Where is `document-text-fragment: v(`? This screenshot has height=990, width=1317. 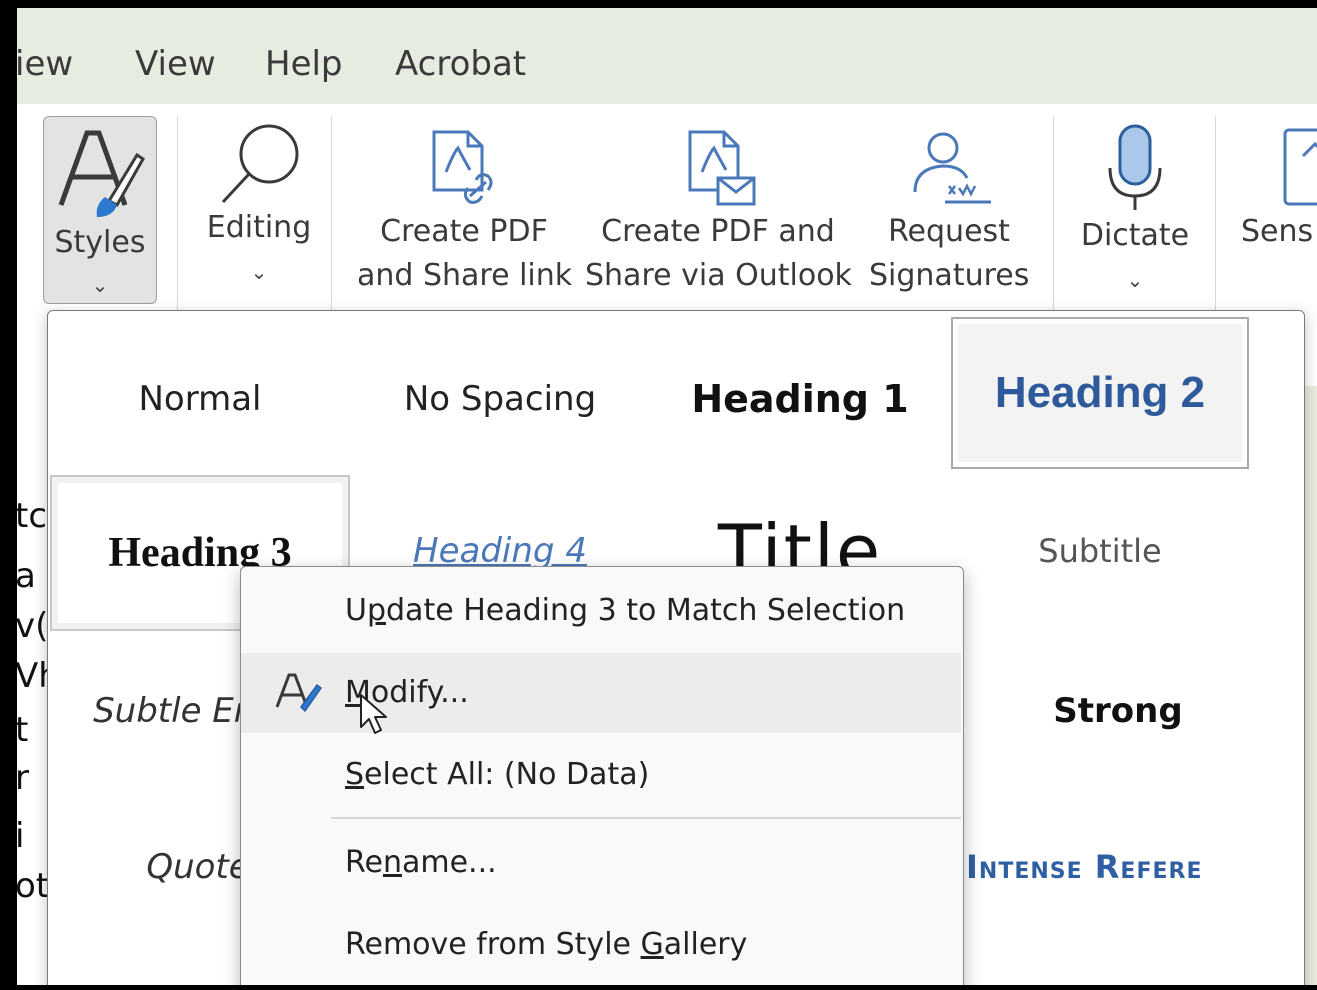
document-text-fragment: v( is located at coordinates (32, 626).